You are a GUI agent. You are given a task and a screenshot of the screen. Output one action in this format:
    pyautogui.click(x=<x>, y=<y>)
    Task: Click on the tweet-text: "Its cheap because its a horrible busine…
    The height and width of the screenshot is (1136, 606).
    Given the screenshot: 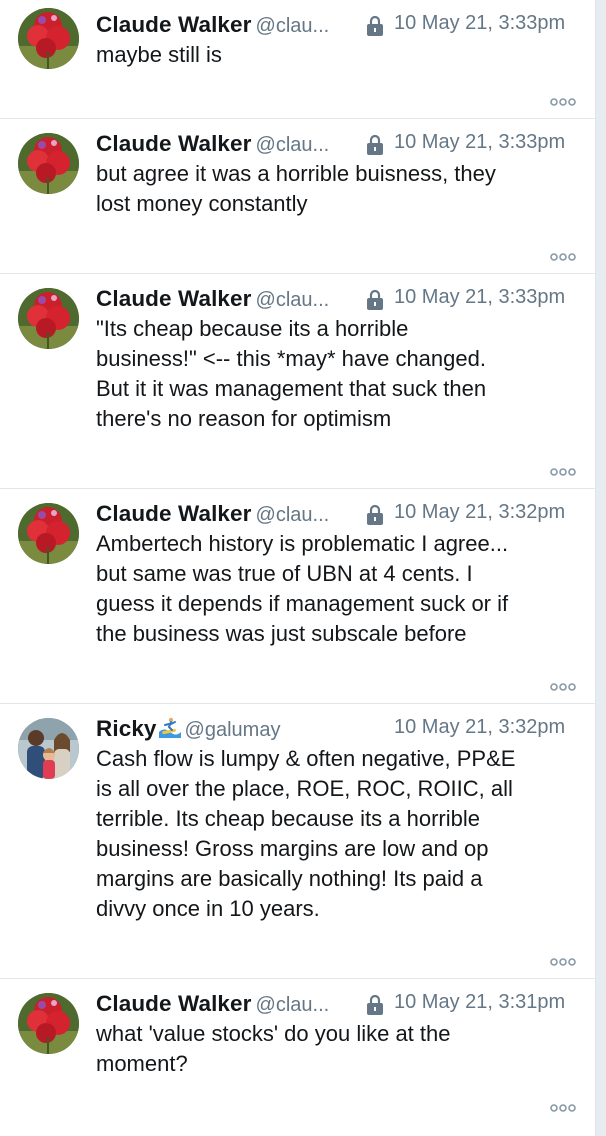 What is the action you would take?
    pyautogui.click(x=291, y=373)
    